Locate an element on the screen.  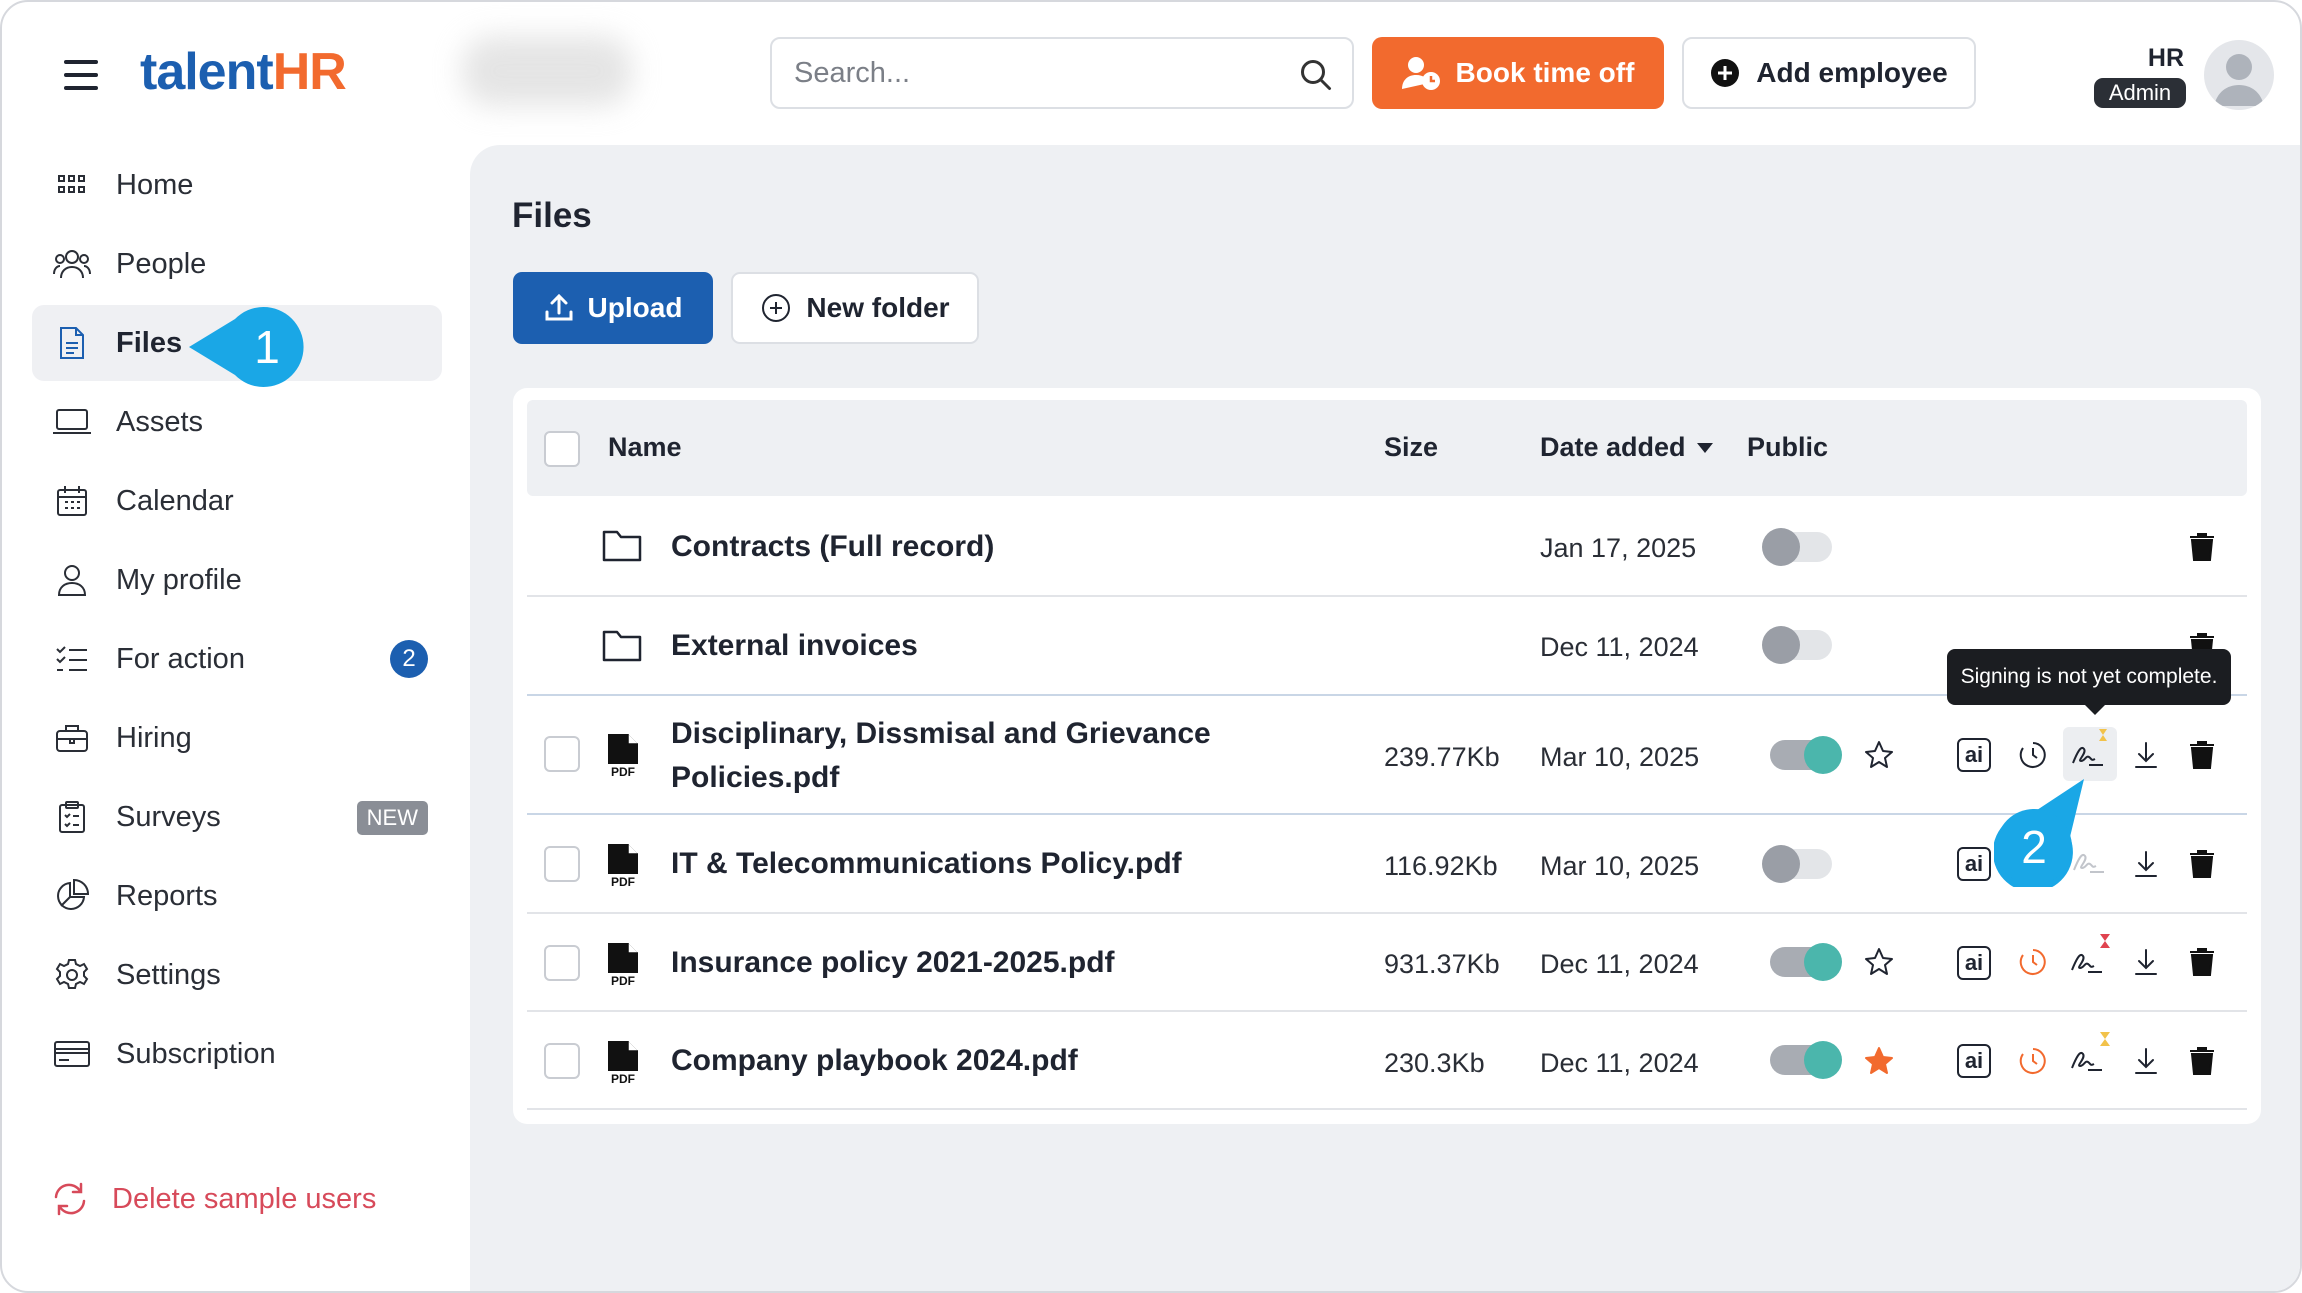
sidebar-item-subscription: Subscription is located at coordinates (237, 1054).